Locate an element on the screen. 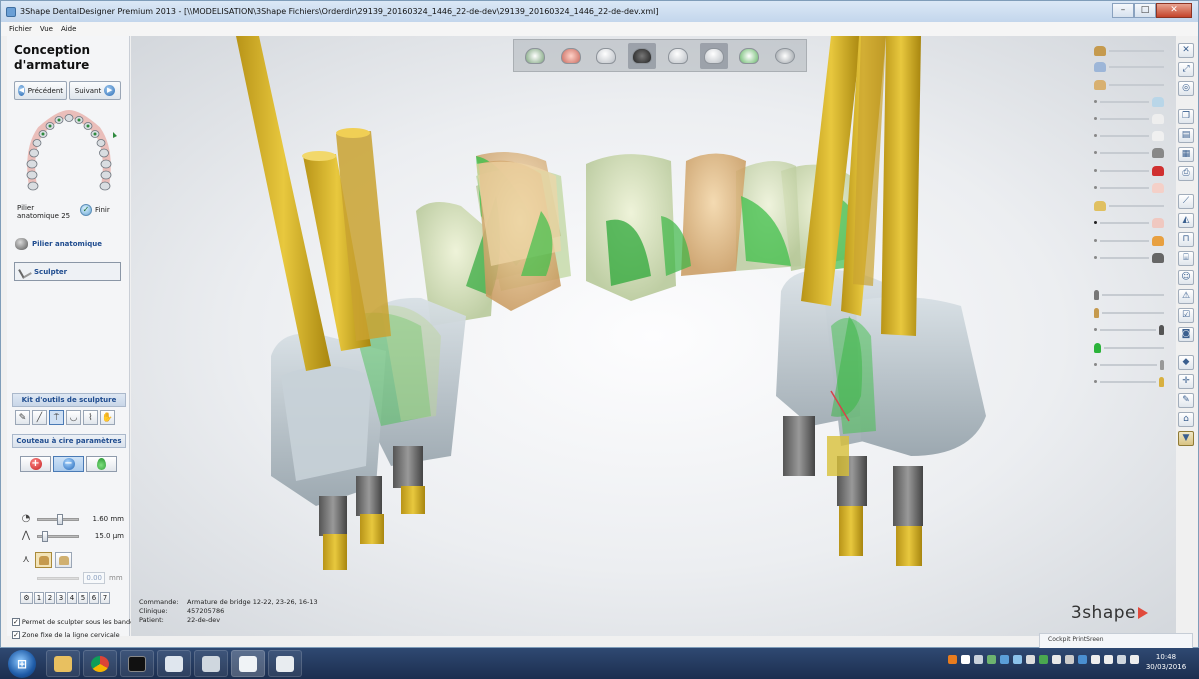 This screenshot has height=679, width=1199. menu-view: Vue is located at coordinates (46, 29).